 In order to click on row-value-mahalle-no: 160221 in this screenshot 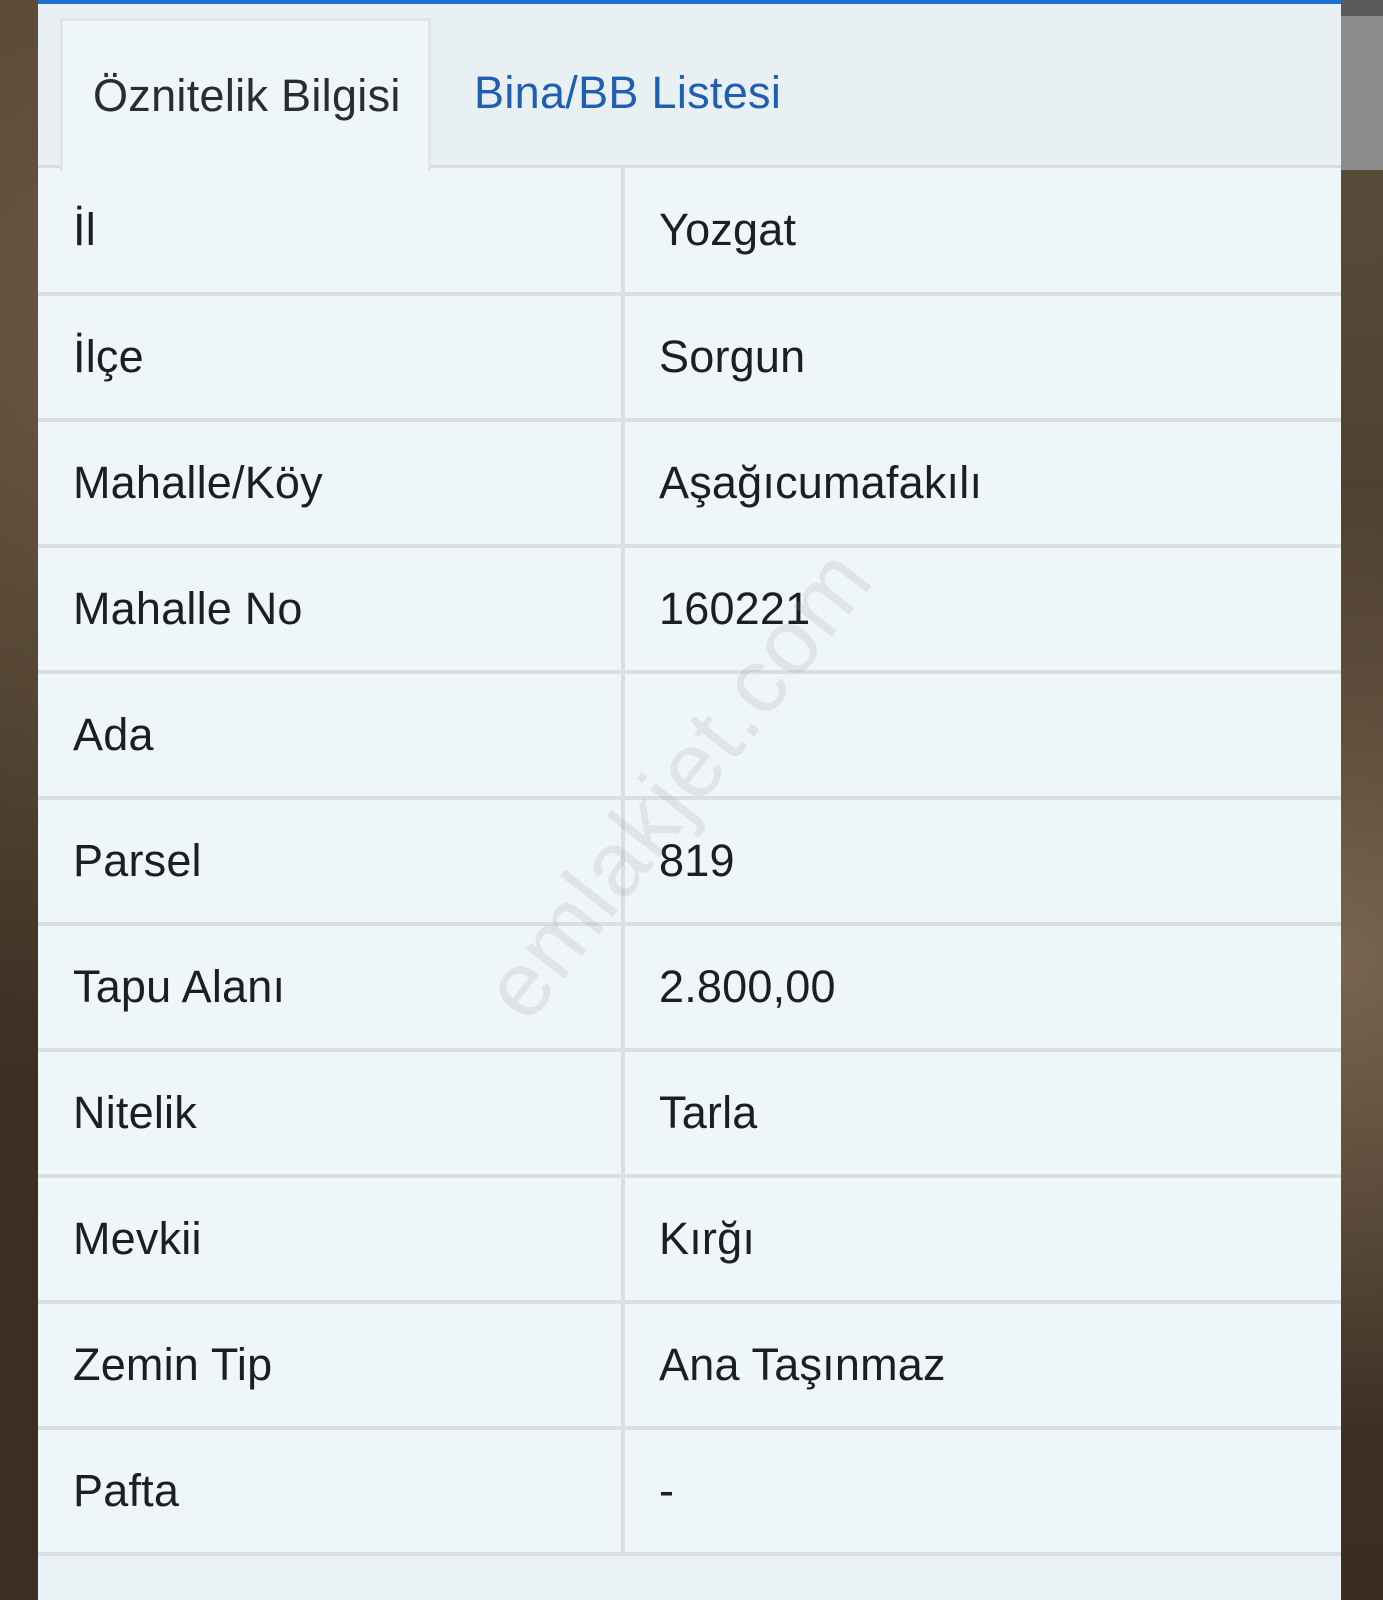, I will do `click(982, 610)`.